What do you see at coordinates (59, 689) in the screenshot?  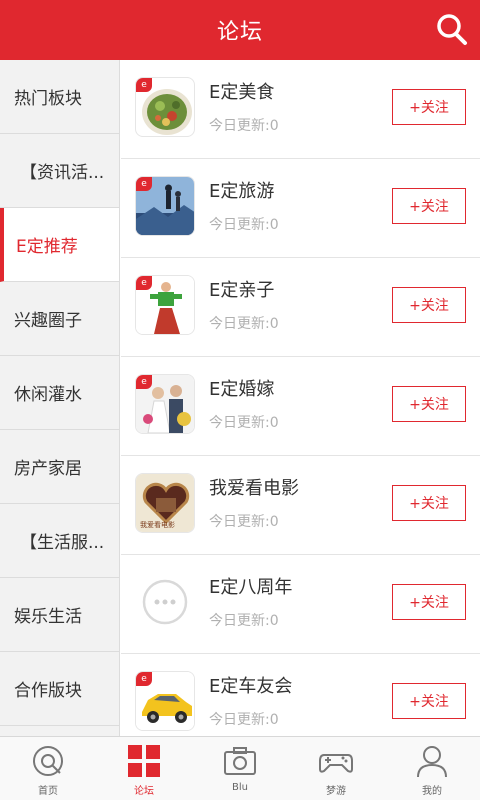 I see `sidebar-item-partner: 合作版块` at bounding box center [59, 689].